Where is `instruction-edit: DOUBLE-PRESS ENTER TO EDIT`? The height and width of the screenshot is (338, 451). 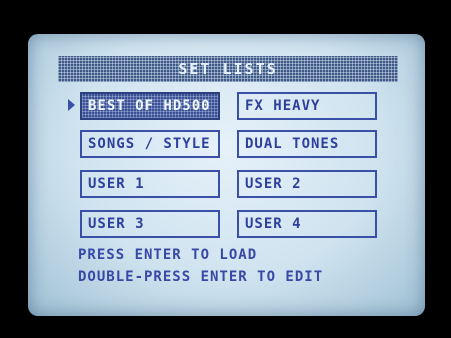 instruction-edit: DOUBLE-PRESS ENTER TO EDIT is located at coordinates (201, 277).